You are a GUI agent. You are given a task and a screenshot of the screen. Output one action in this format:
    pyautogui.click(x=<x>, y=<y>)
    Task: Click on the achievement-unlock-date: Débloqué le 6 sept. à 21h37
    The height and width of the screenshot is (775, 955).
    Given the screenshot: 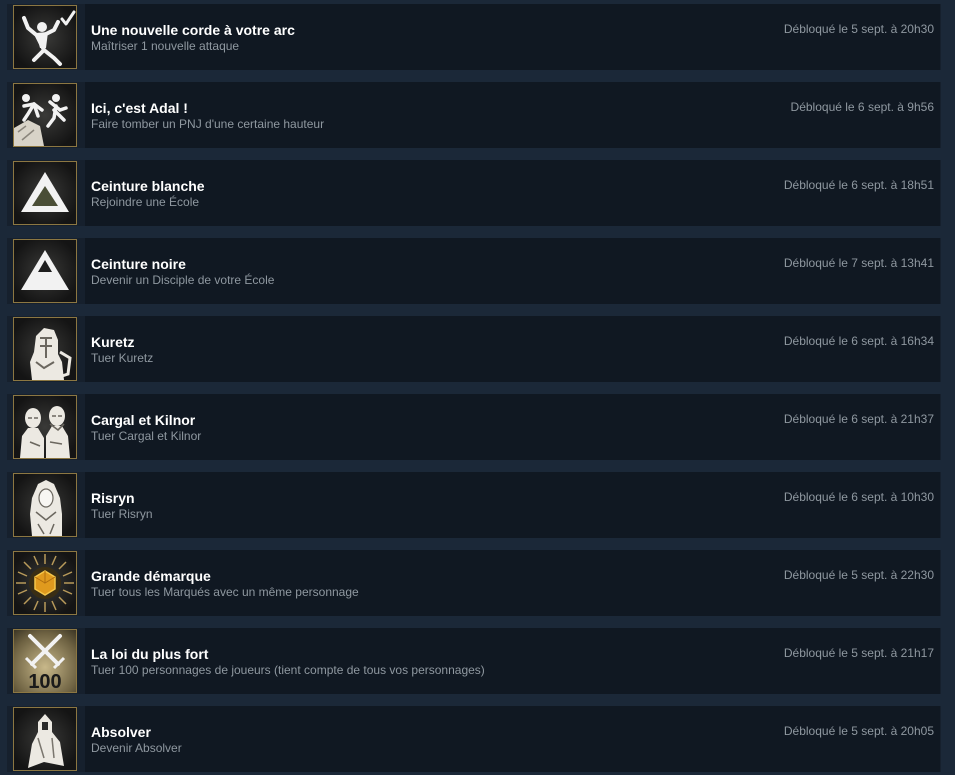 What is the action you would take?
    pyautogui.click(x=858, y=419)
    